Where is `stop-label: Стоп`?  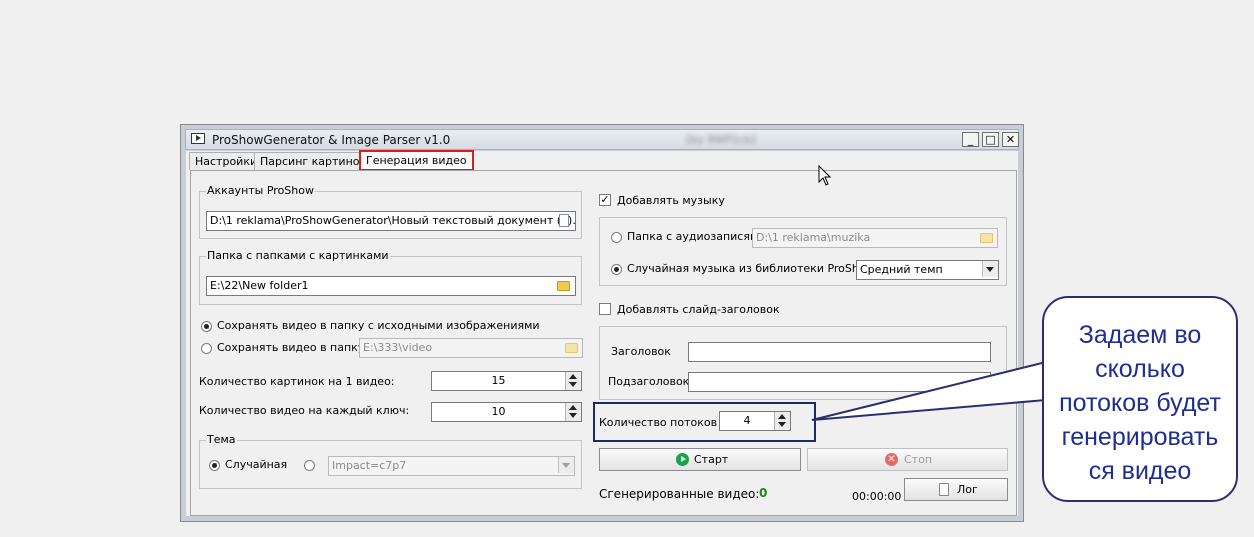
stop-label: Стоп is located at coordinates (918, 459).